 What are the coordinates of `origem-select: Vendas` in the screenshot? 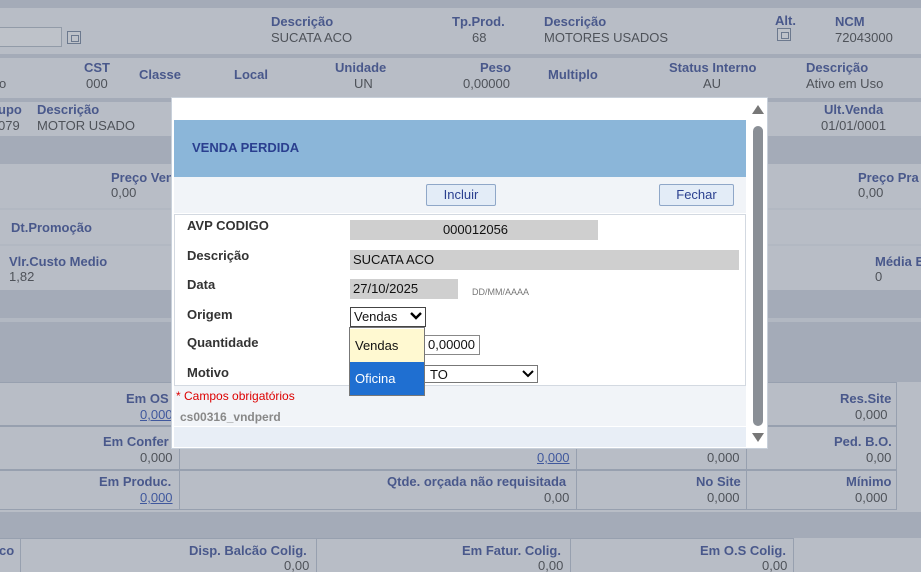 It's located at (388, 317).